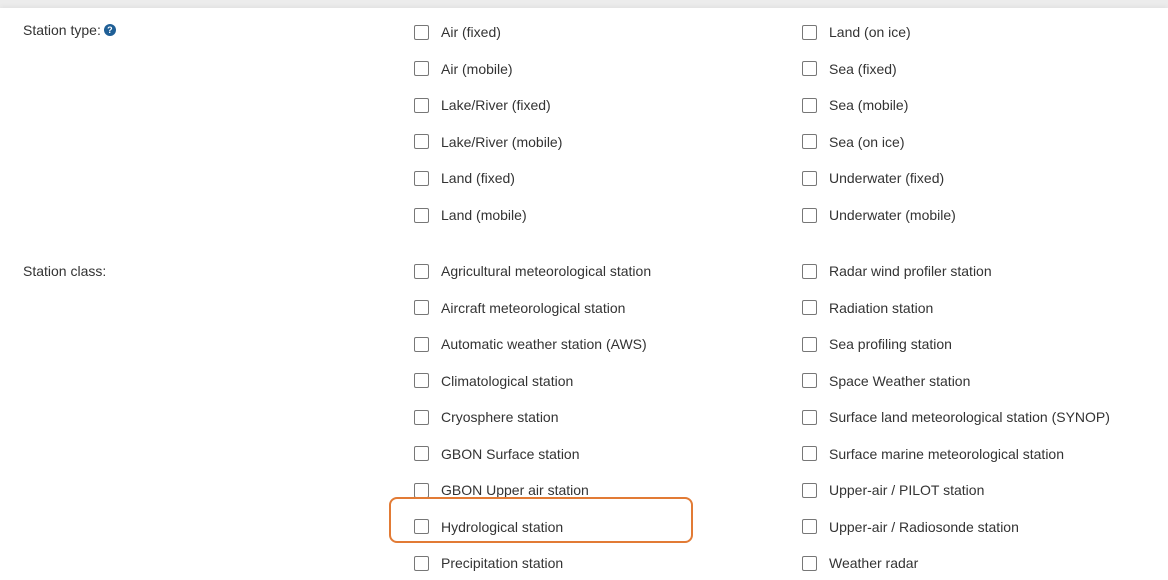 The image size is (1168, 580). I want to click on station-type-option: Land (mobile), so click(470, 215).